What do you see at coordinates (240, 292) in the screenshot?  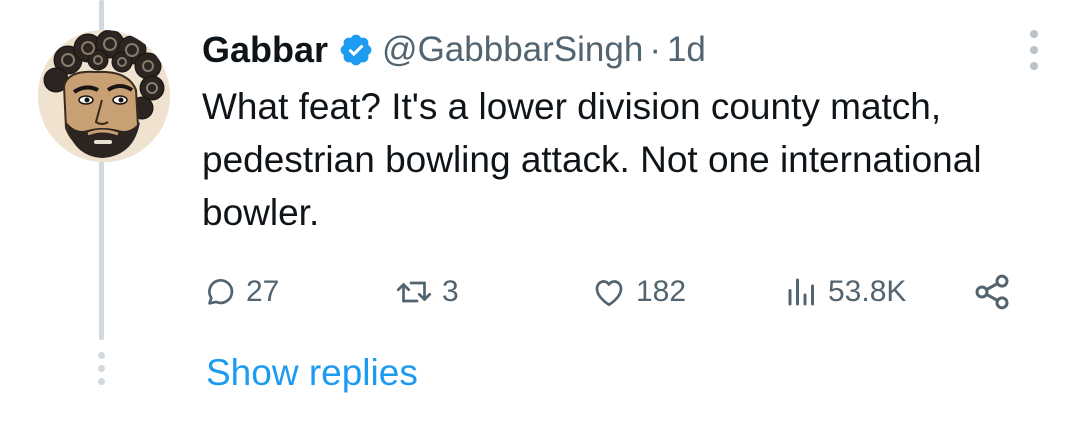 I see `reply-button: 27` at bounding box center [240, 292].